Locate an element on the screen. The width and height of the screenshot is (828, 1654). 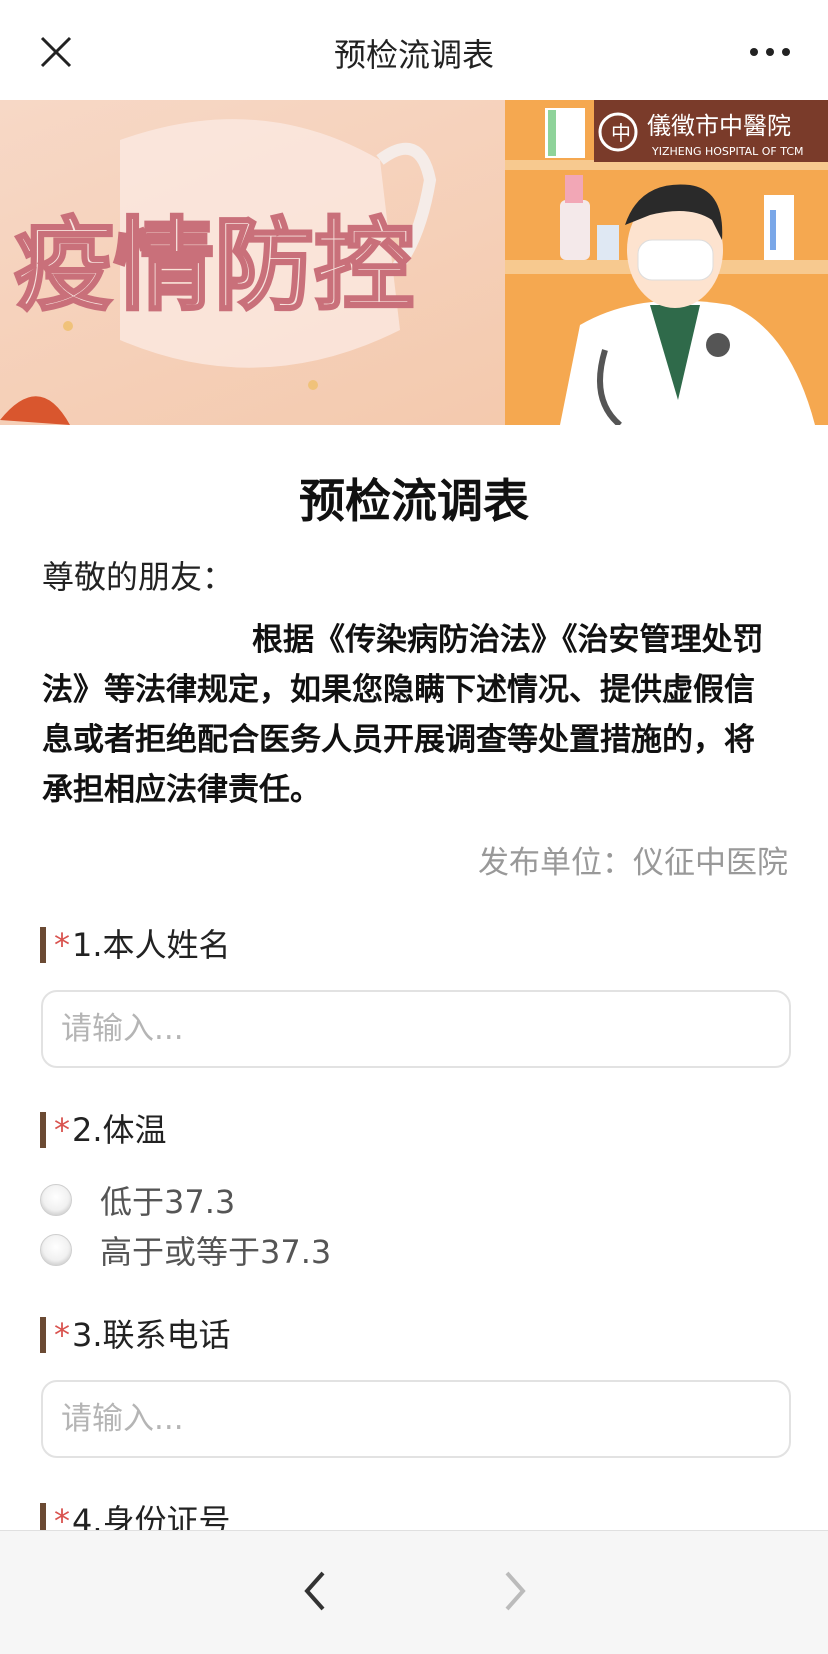
hospital-name-en: YIZHENG HOSPITAL OF TCM is located at coordinates (727, 151).